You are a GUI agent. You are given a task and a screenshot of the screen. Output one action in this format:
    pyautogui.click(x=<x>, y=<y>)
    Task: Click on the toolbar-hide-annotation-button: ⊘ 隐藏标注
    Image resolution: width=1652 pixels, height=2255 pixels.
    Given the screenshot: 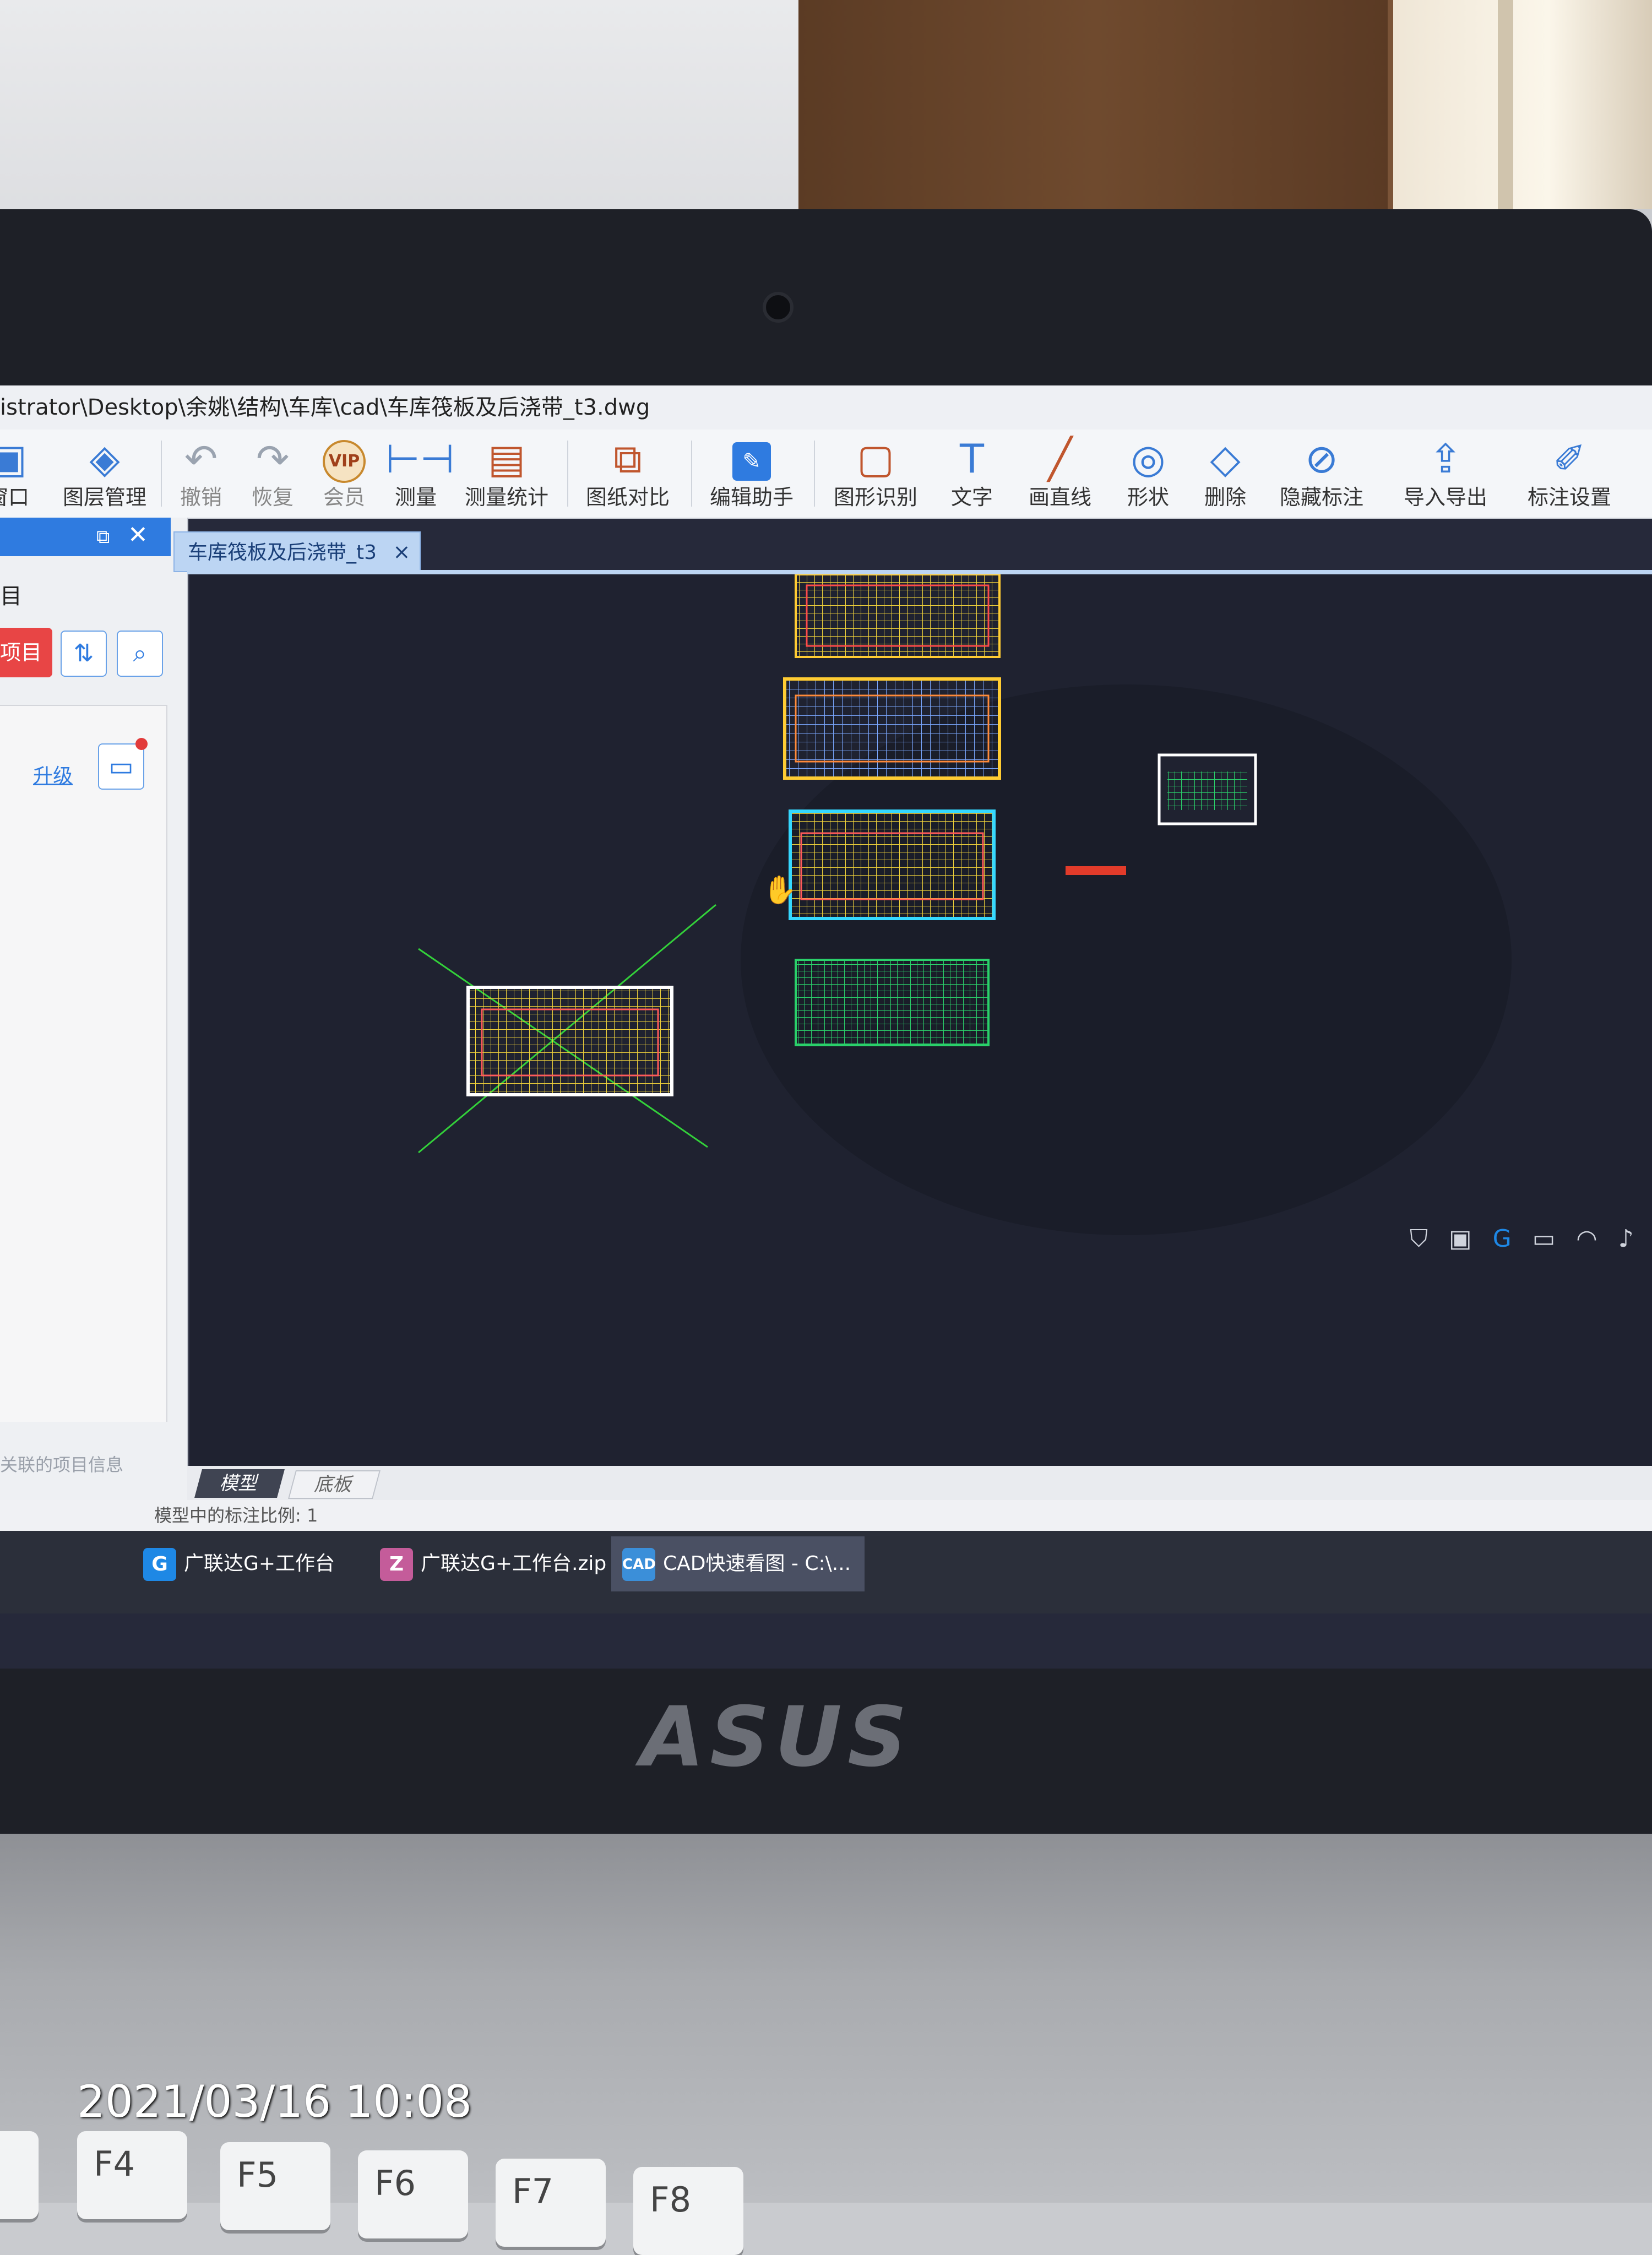 What is the action you would take?
    pyautogui.click(x=1321, y=476)
    